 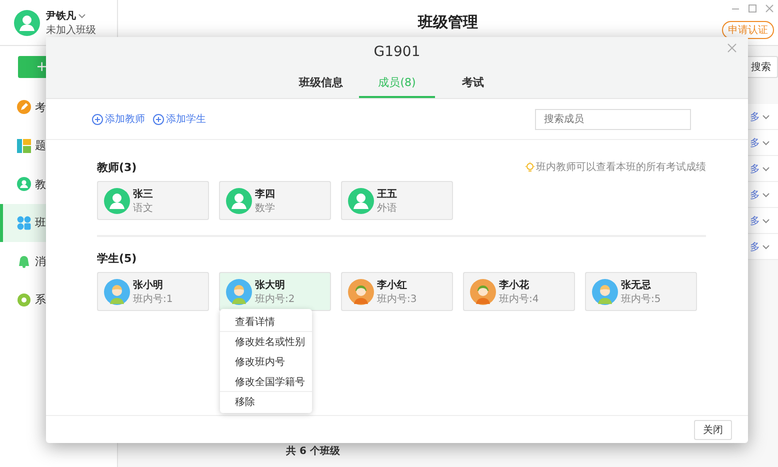 What do you see at coordinates (448, 22) in the screenshot?
I see `page-title: 班级管理` at bounding box center [448, 22].